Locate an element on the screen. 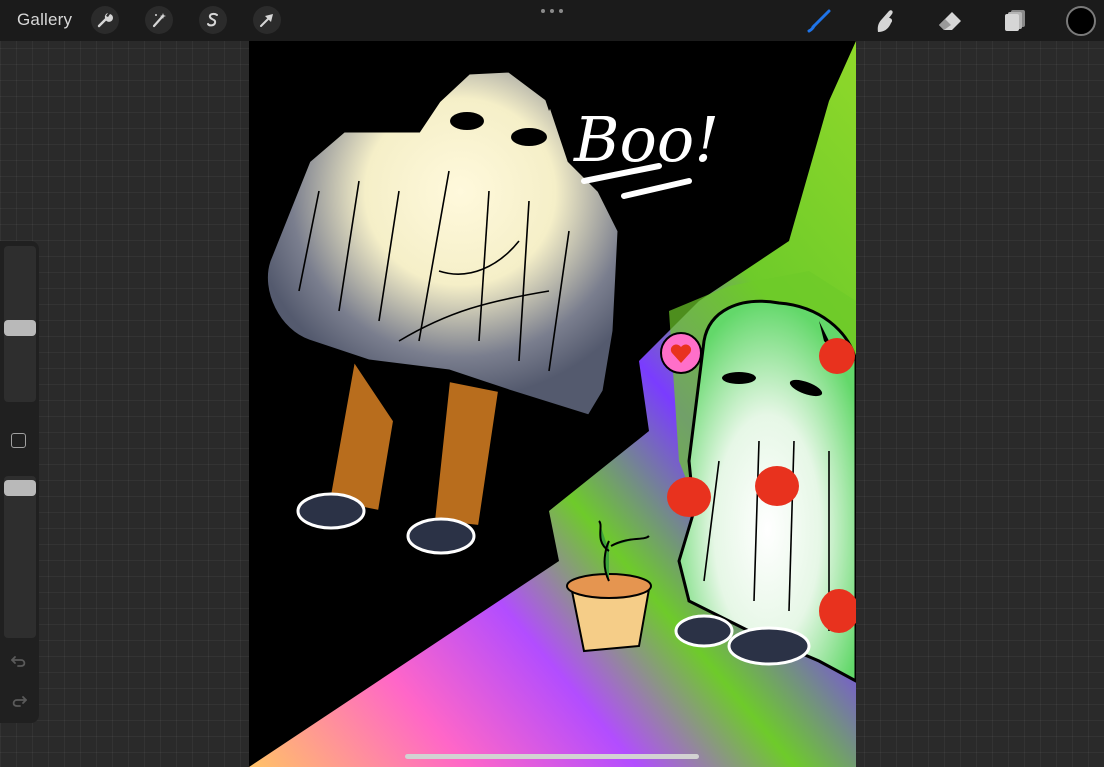 The image size is (1104, 767). home-indicator is located at coordinates (552, 756).